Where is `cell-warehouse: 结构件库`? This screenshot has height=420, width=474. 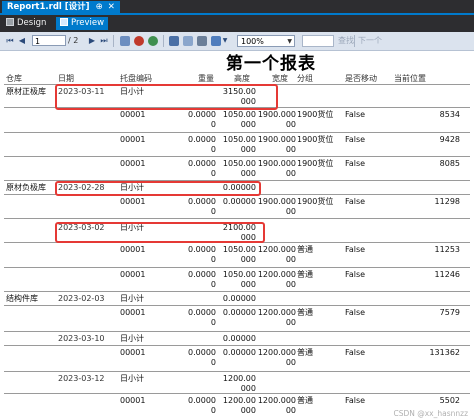 cell-warehouse: 结构件库 is located at coordinates (22, 298).